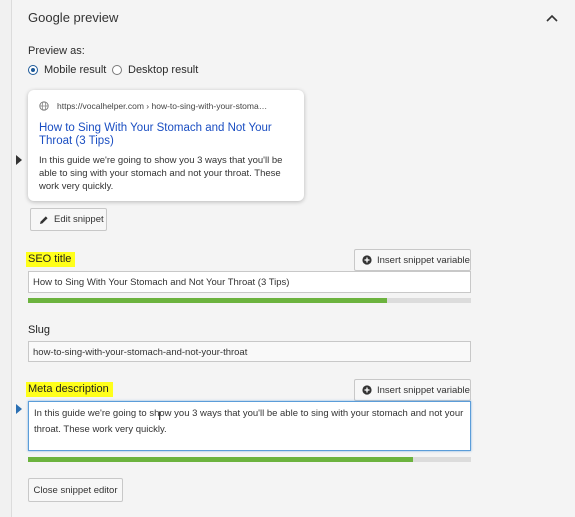 The height and width of the screenshot is (517, 575). What do you see at coordinates (117, 70) in the screenshot?
I see `radio-desktop` at bounding box center [117, 70].